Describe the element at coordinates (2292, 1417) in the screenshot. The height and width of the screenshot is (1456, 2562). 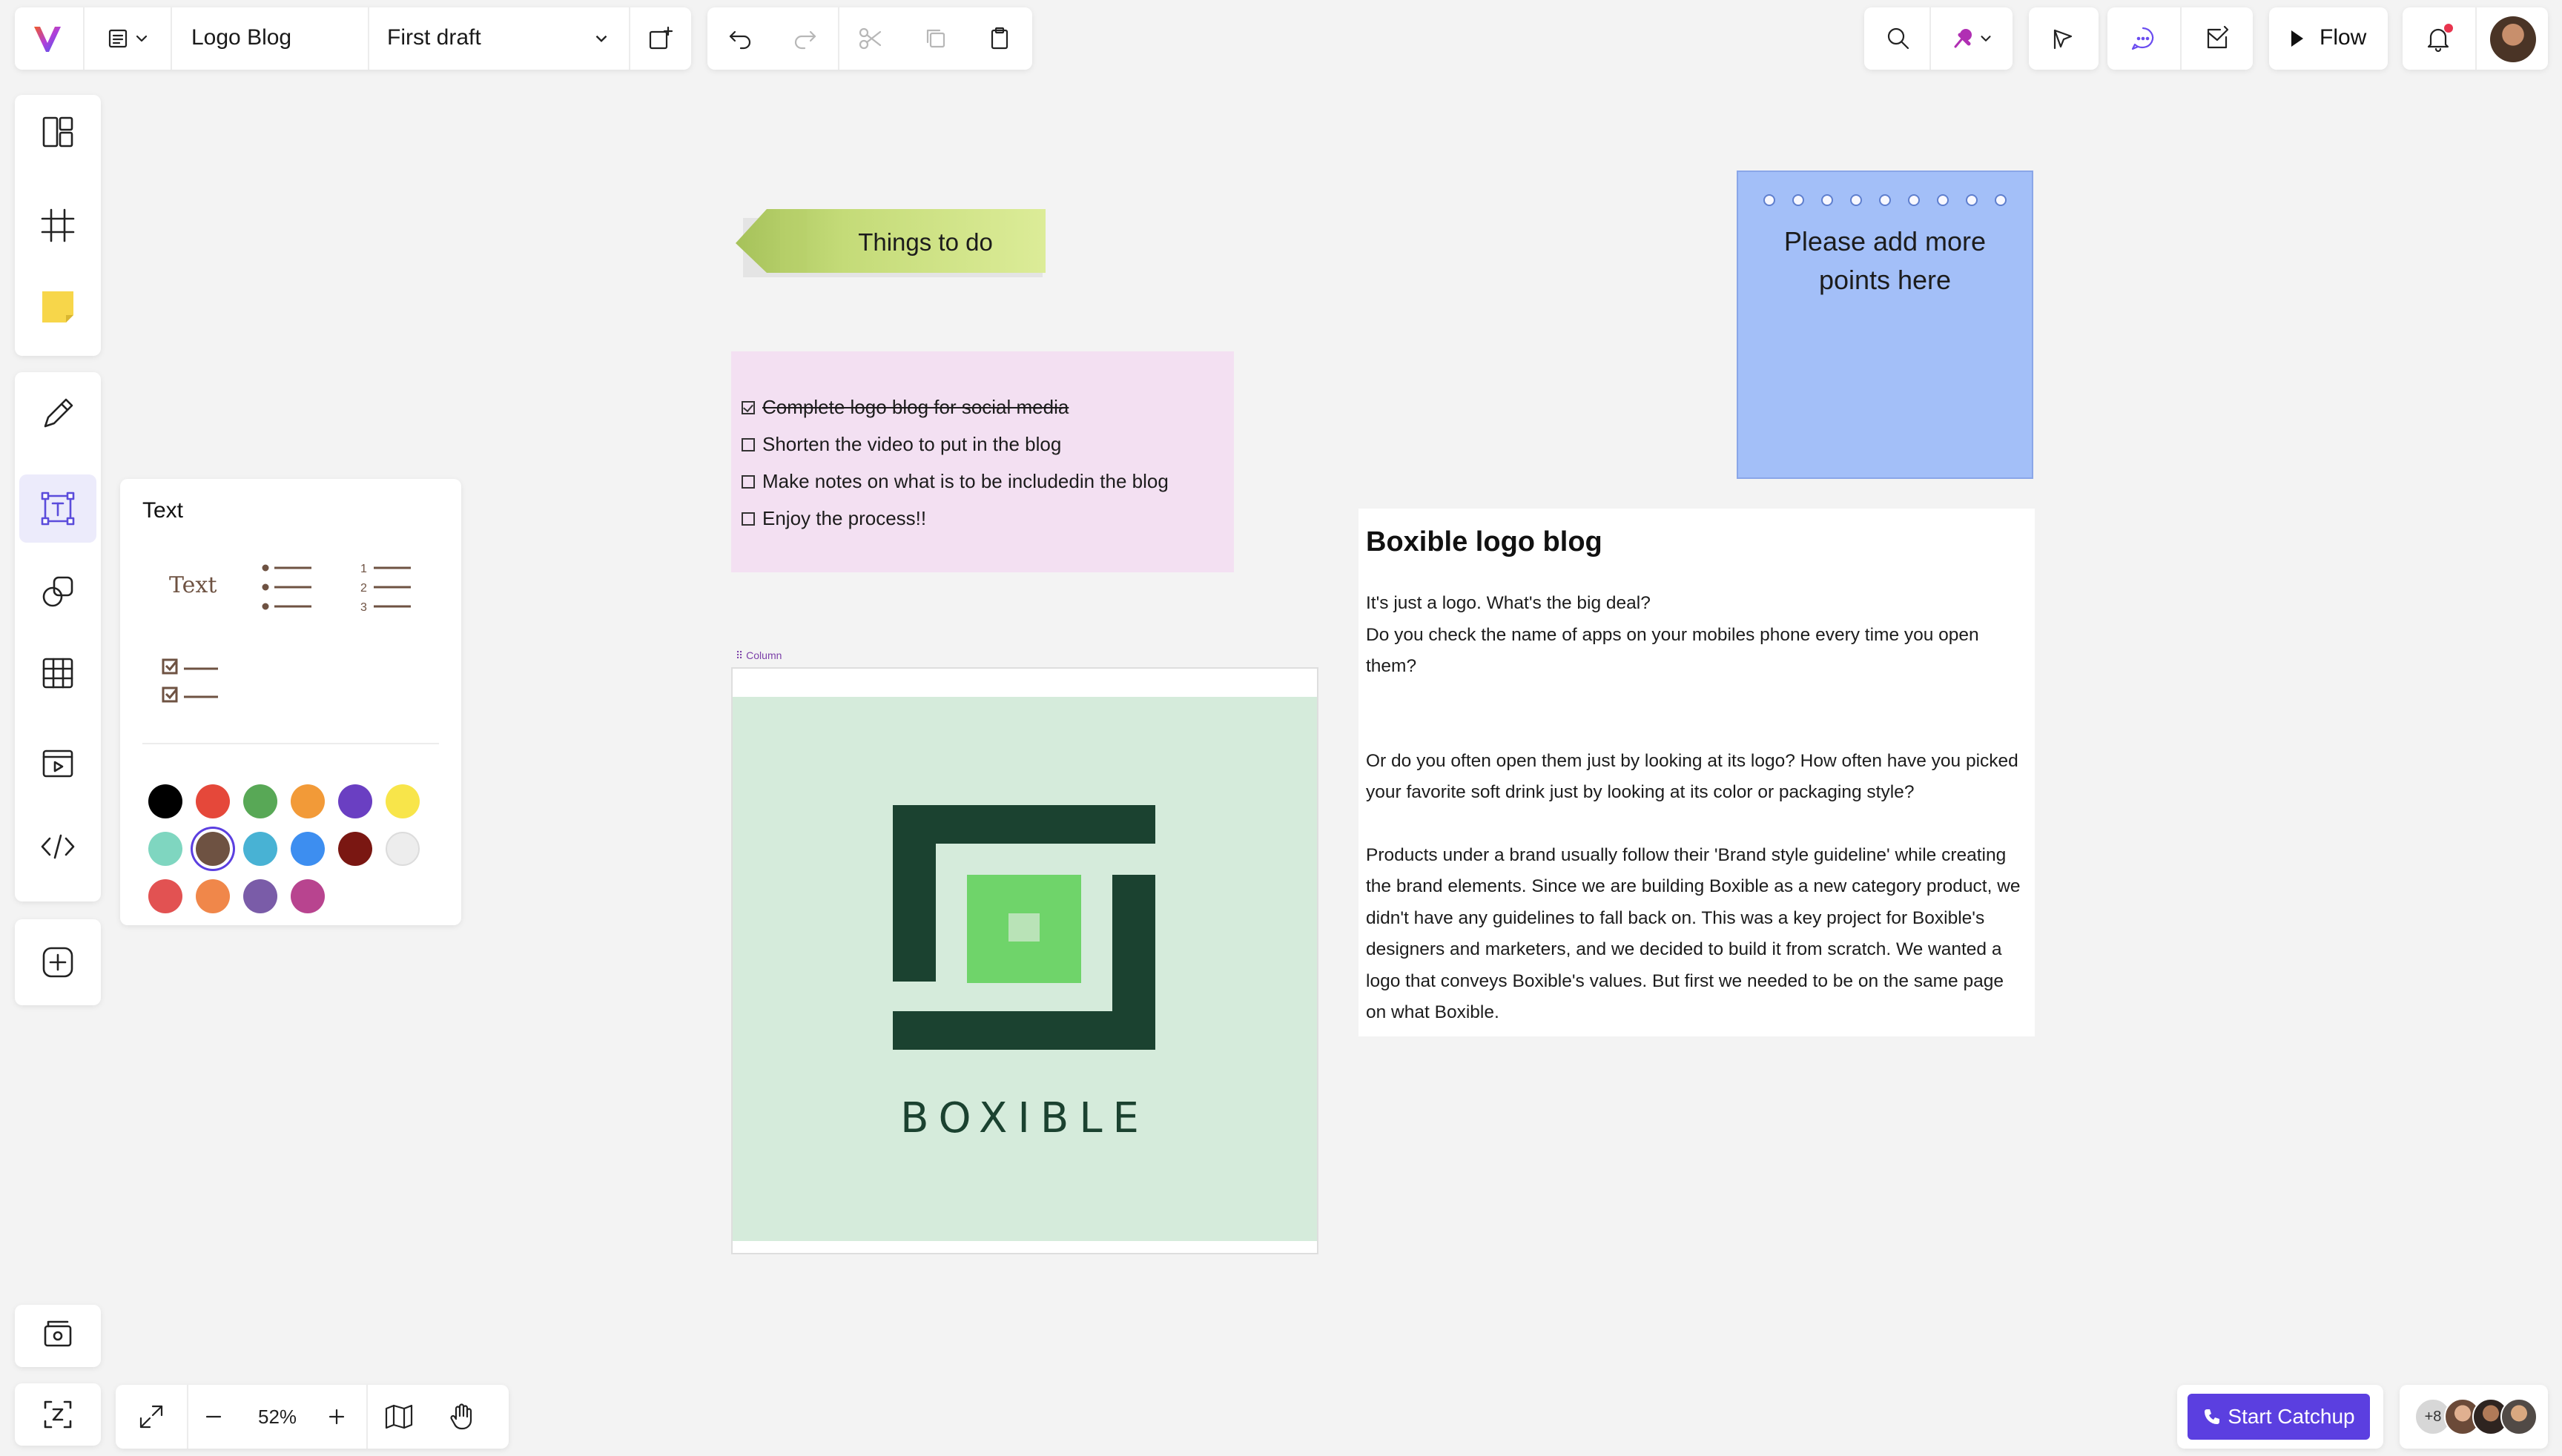
I see `start-catchup-label: Start Catchup` at that location.